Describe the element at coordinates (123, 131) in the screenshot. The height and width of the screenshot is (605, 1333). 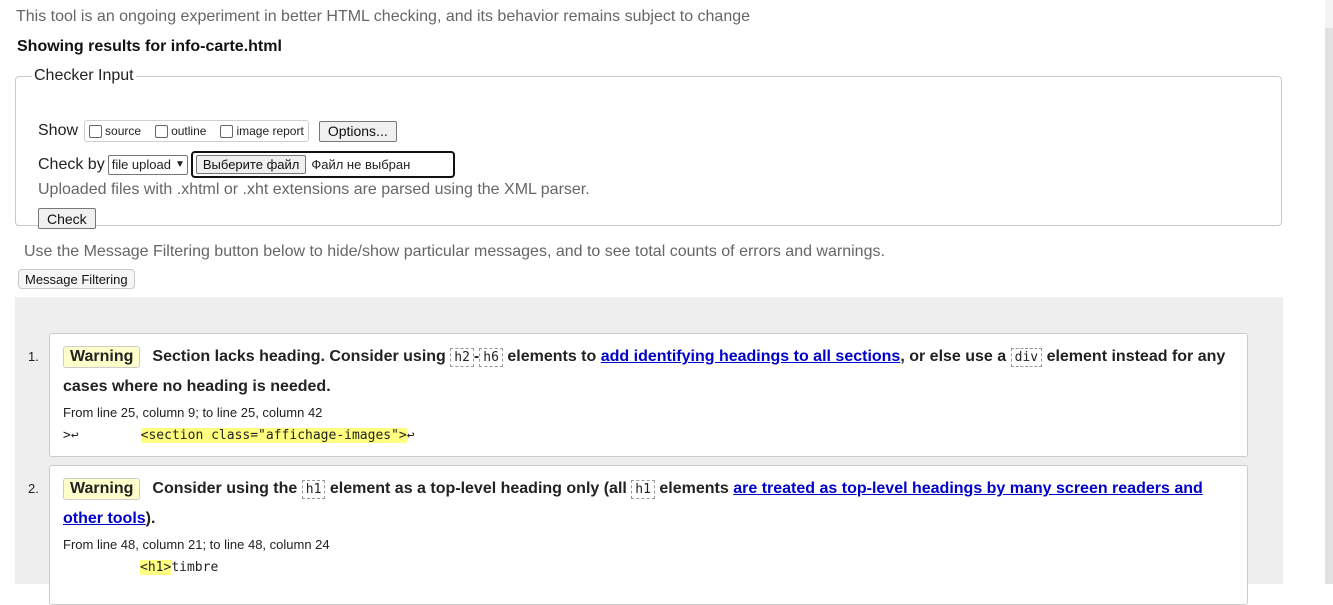
I see `source-option-label: source` at that location.